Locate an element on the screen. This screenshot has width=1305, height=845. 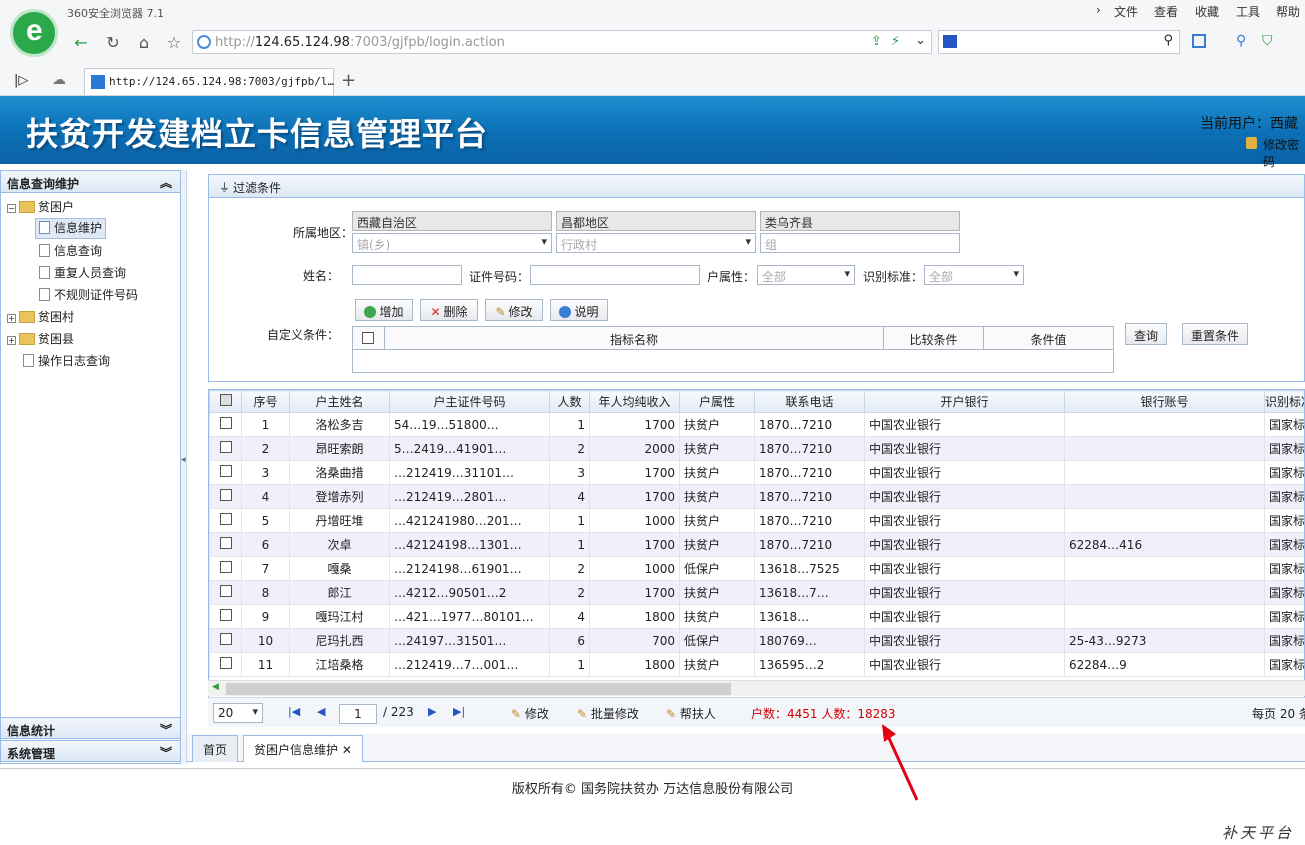
tab-household-maintenance: 贫困户信息维护 ✕ is located at coordinates (303, 748).